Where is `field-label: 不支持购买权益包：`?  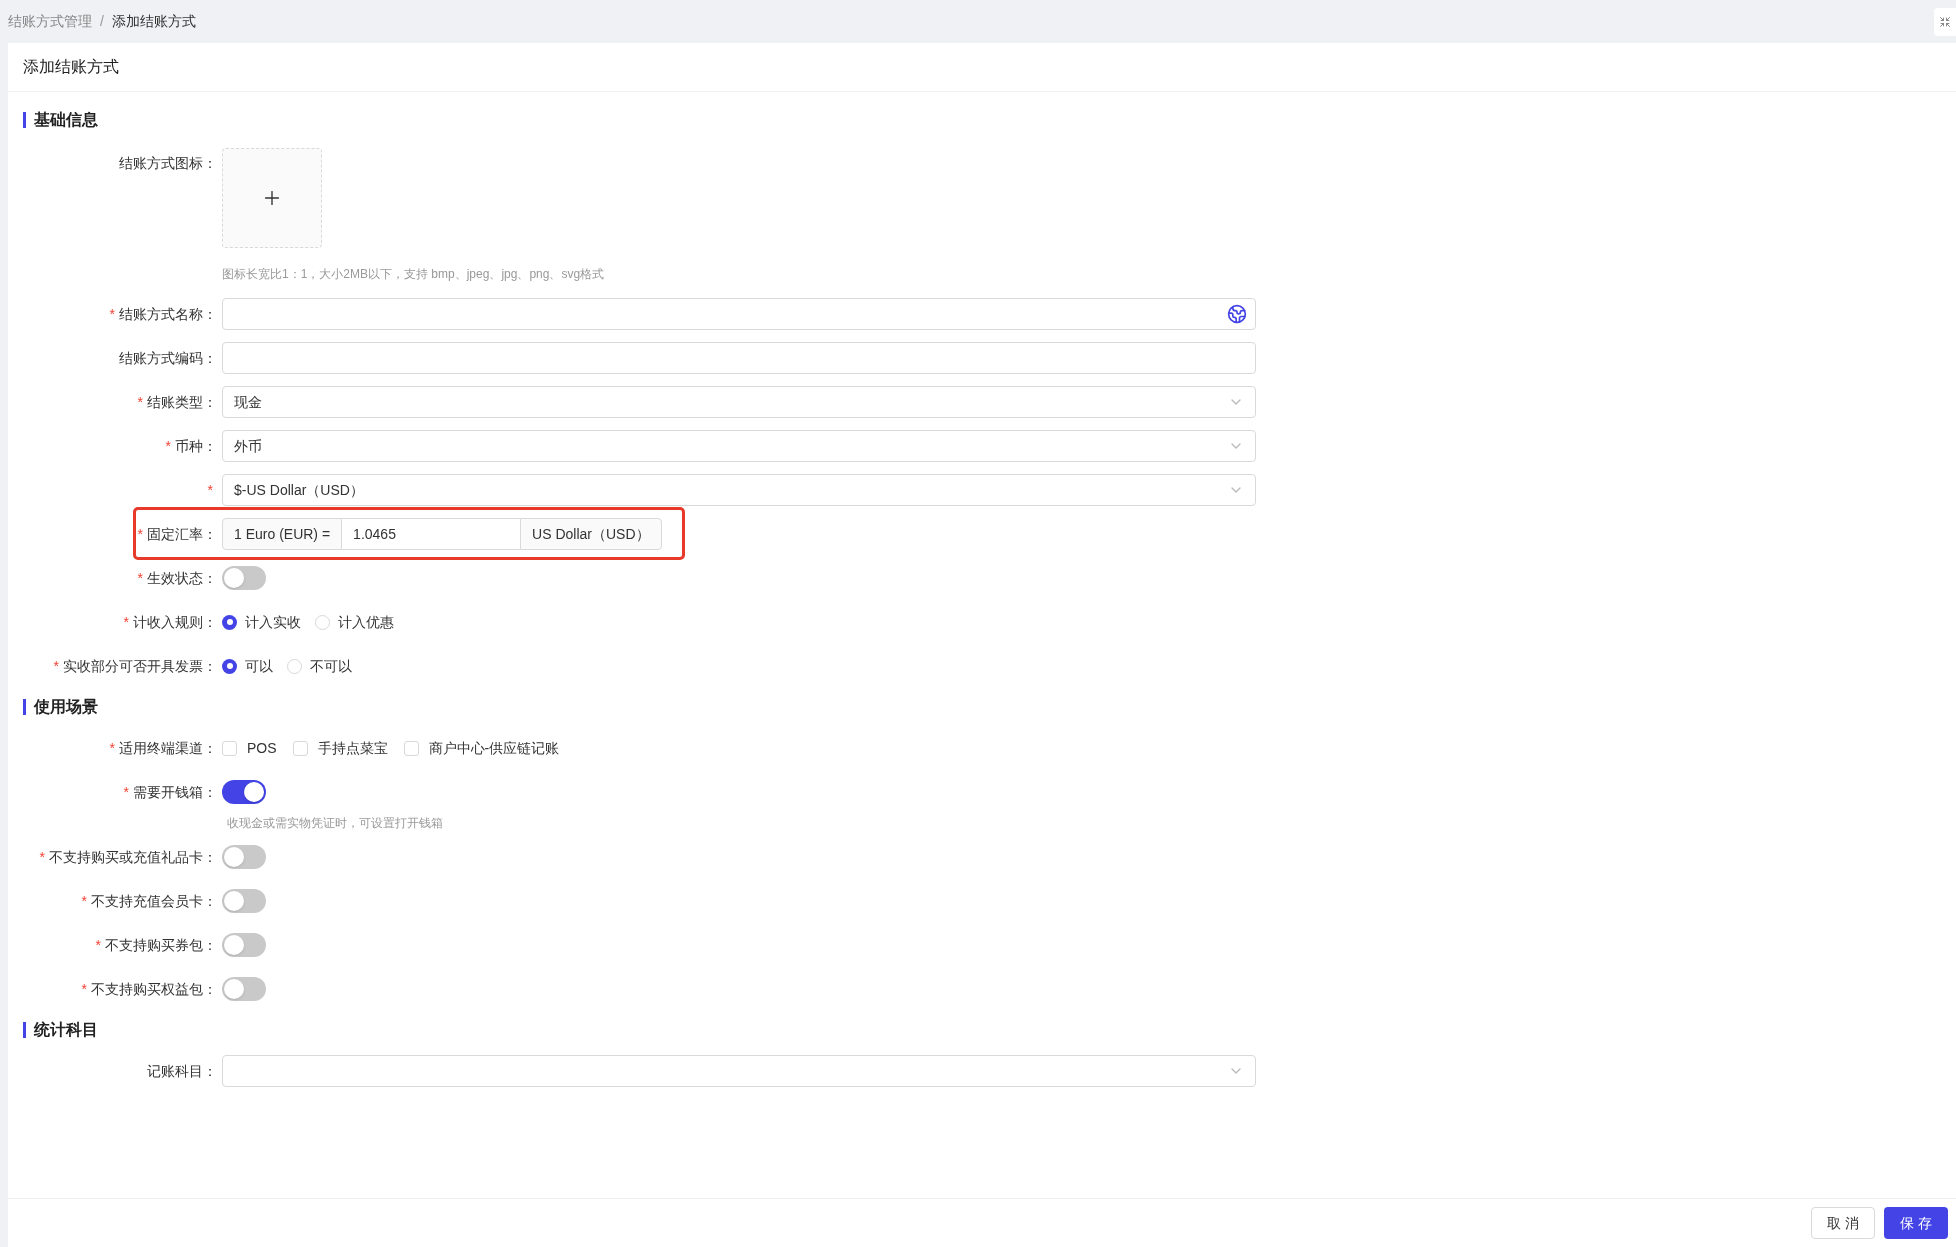
field-label: 不支持购买权益包： is located at coordinates (154, 989).